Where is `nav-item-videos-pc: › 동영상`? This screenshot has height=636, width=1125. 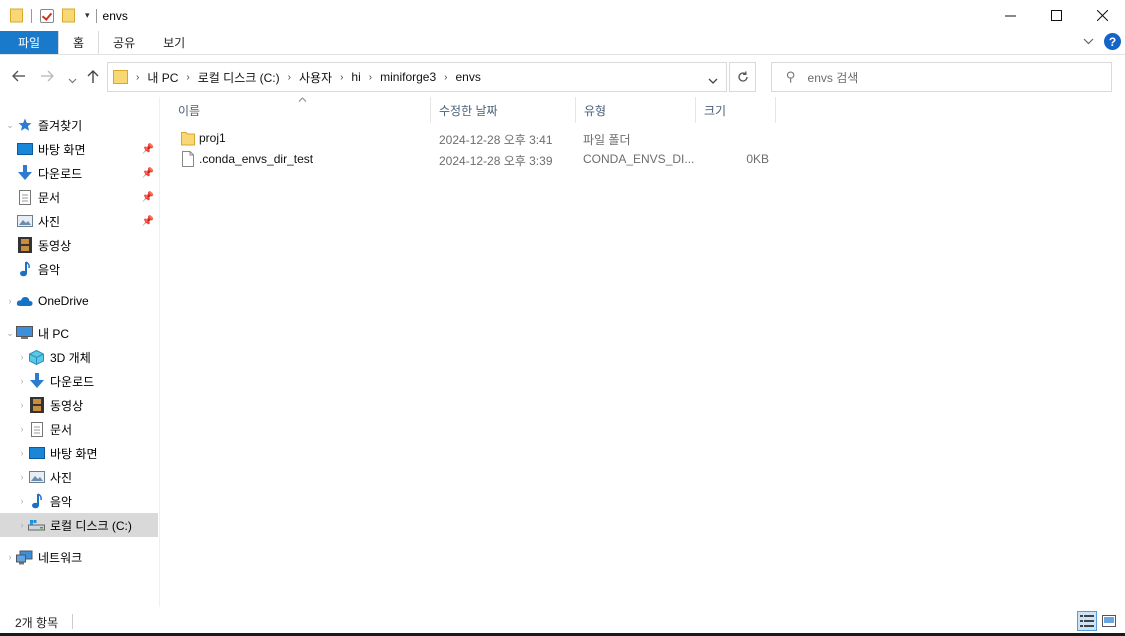 nav-item-videos-pc: › 동영상 is located at coordinates (79, 405).